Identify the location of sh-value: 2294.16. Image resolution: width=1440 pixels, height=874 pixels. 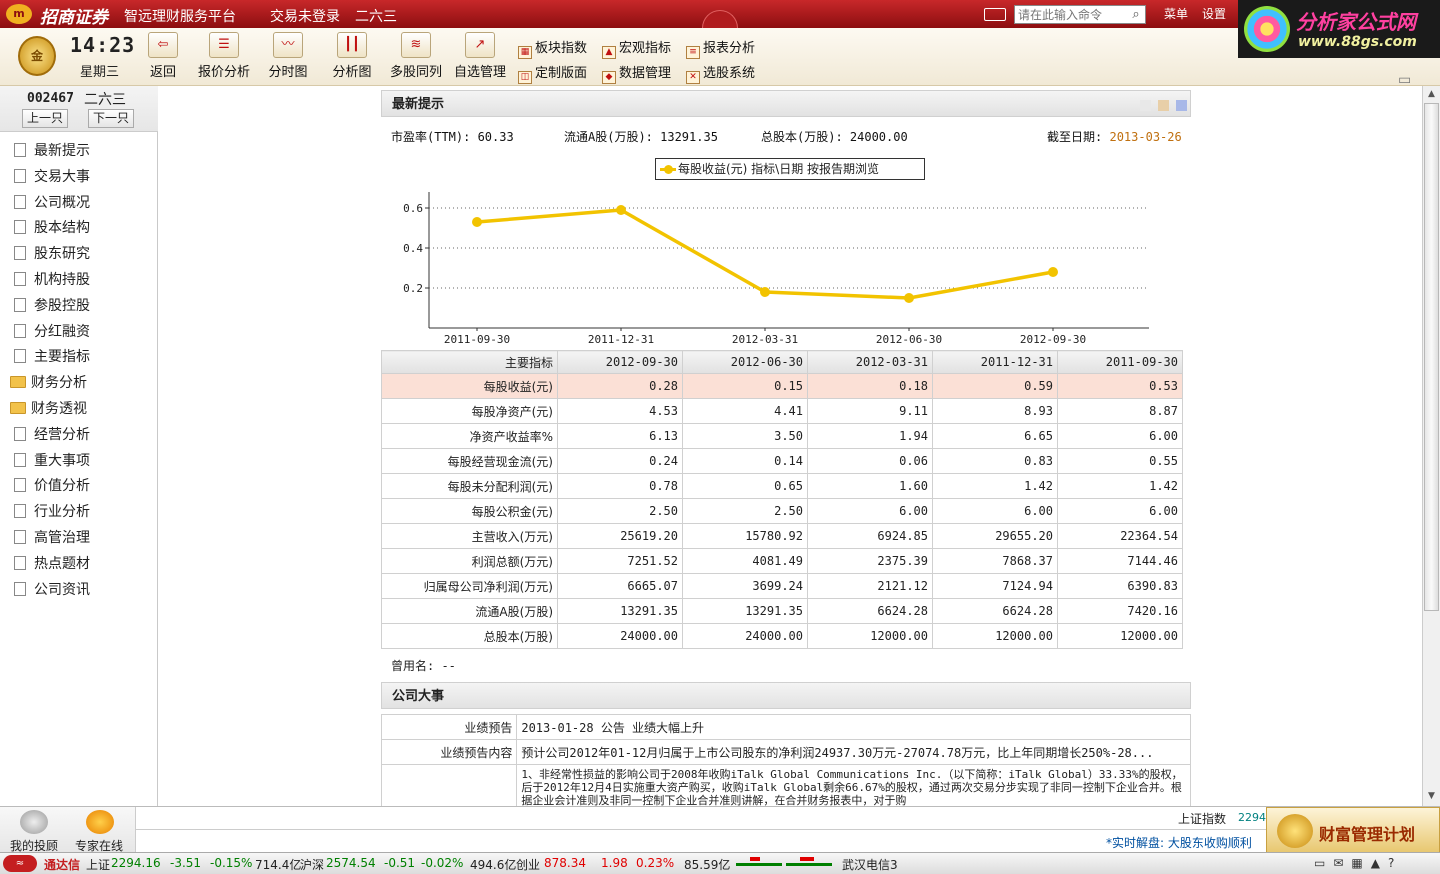
(136, 863).